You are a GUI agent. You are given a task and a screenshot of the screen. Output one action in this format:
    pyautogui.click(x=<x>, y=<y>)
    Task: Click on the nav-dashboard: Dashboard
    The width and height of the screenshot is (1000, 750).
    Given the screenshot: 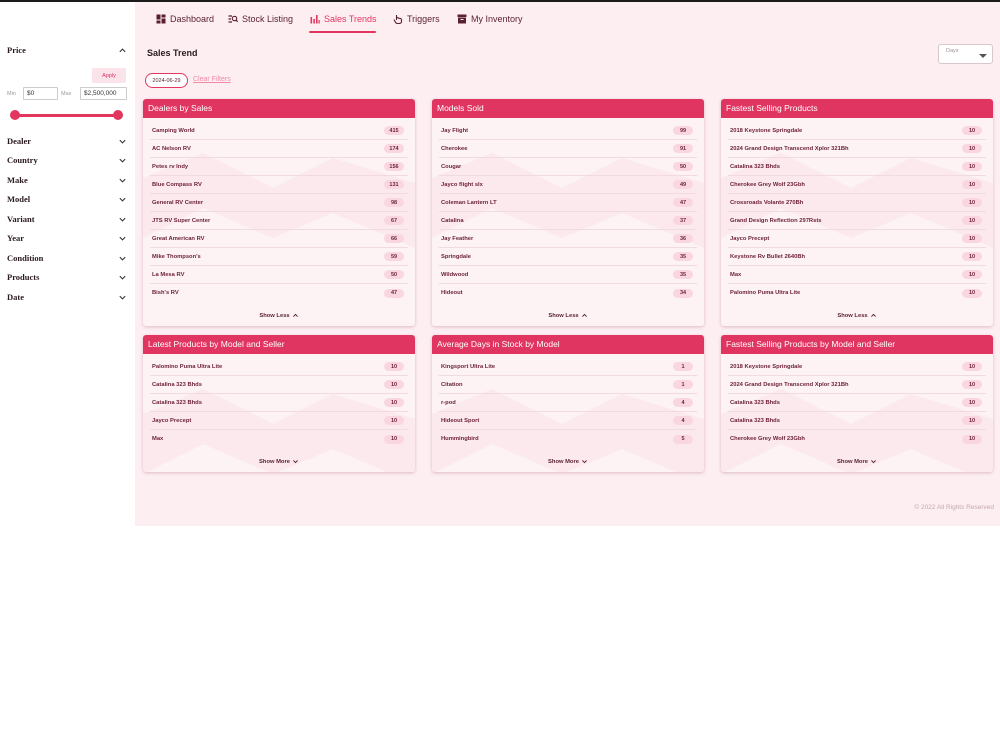 What is the action you would take?
    pyautogui.click(x=185, y=19)
    